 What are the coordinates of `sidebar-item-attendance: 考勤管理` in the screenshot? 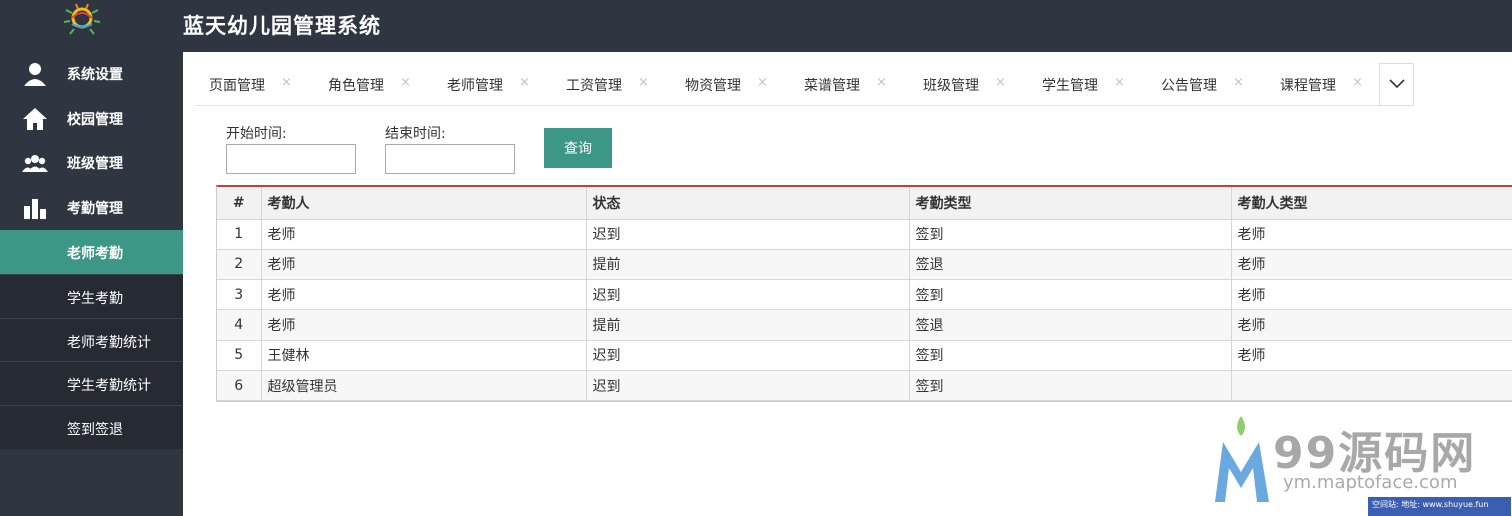 It's located at (91, 208).